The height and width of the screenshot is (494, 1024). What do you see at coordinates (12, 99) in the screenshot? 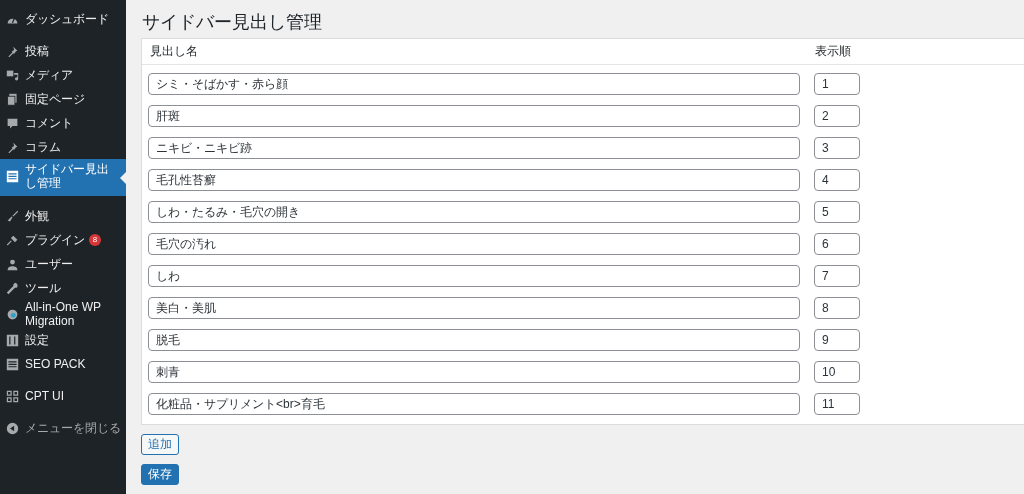
I see `pages-icon` at bounding box center [12, 99].